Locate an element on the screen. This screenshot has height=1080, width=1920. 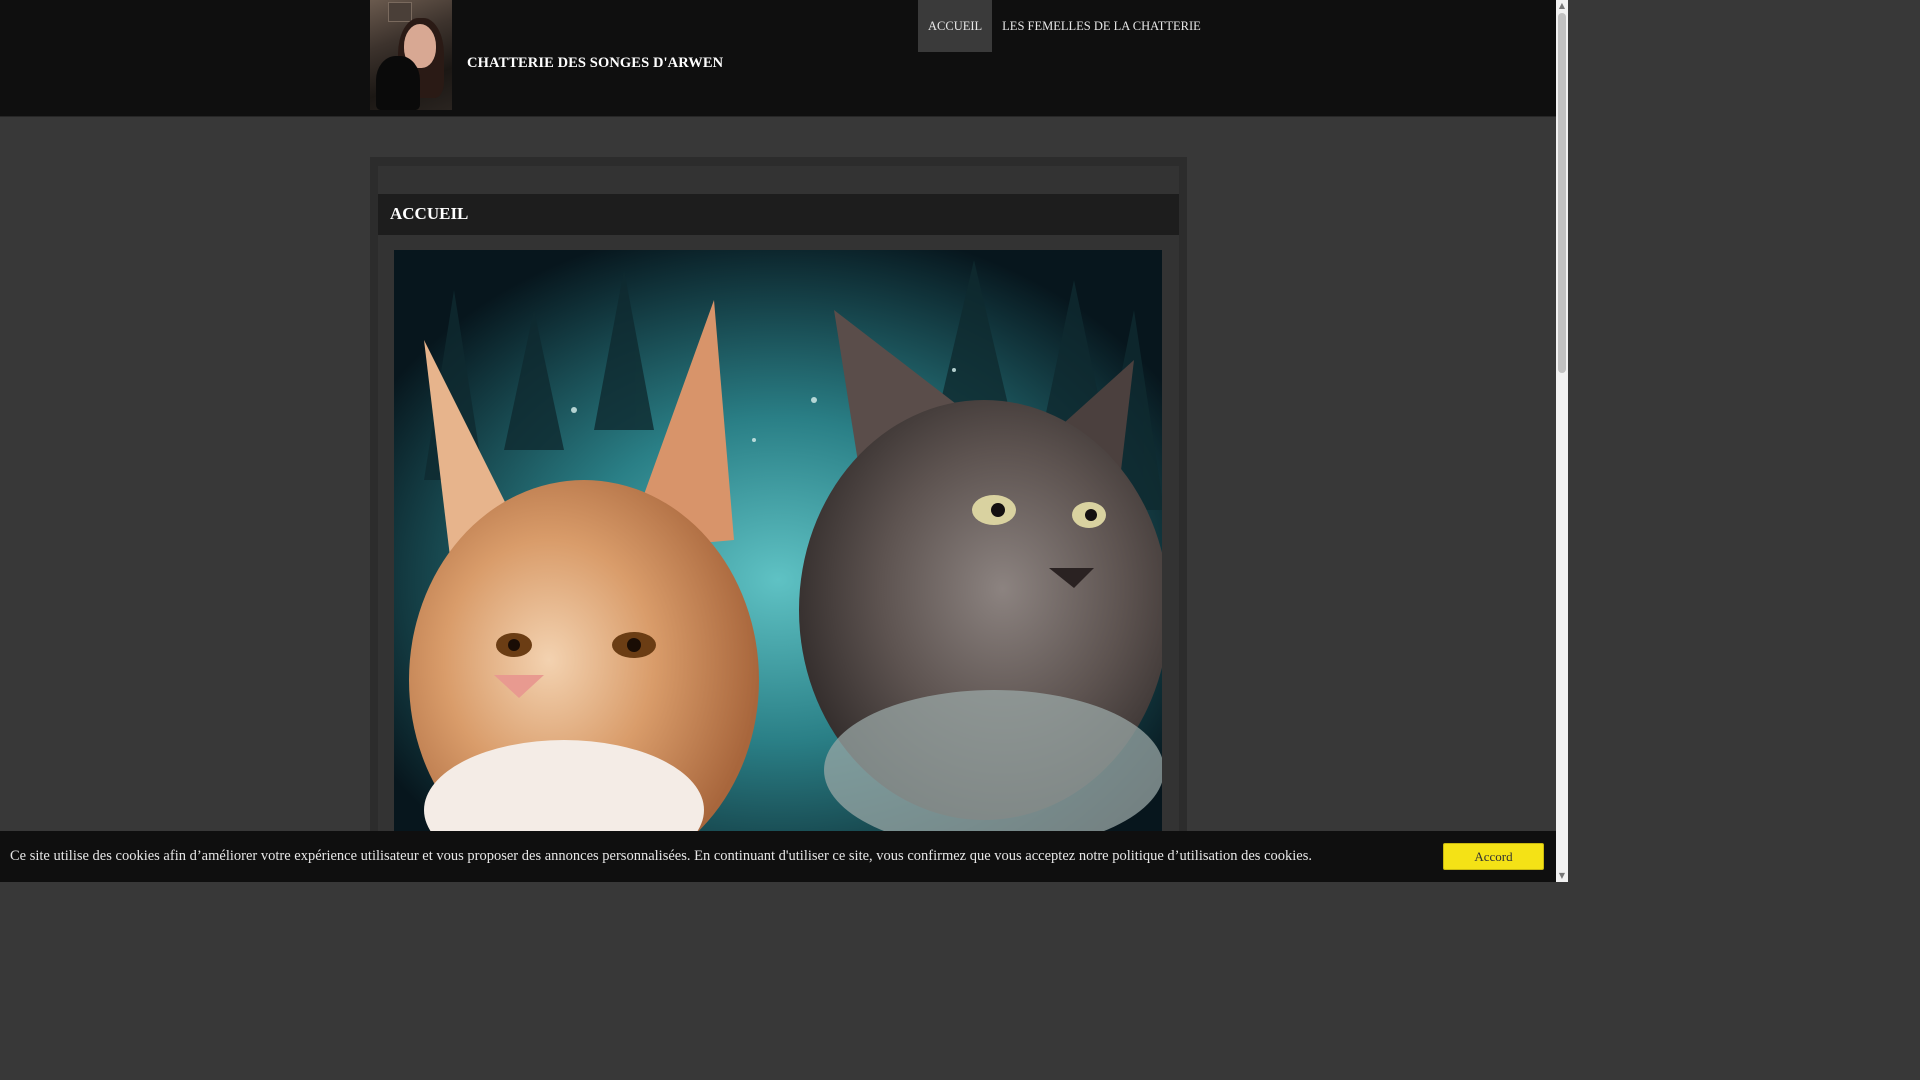
owner-avatar is located at coordinates (411, 55).